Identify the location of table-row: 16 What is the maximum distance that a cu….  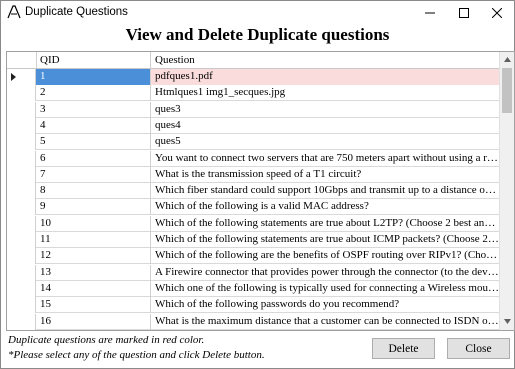
(253, 321).